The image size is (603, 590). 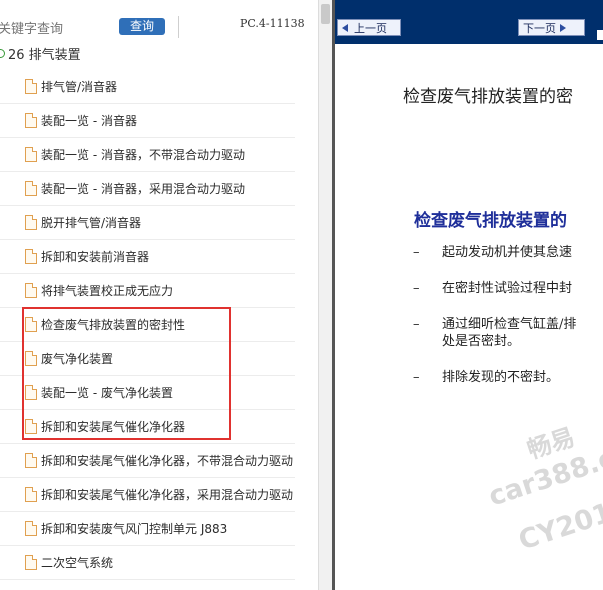 What do you see at coordinates (147, 563) in the screenshot?
I see `tree-item: 二次空气系统` at bounding box center [147, 563].